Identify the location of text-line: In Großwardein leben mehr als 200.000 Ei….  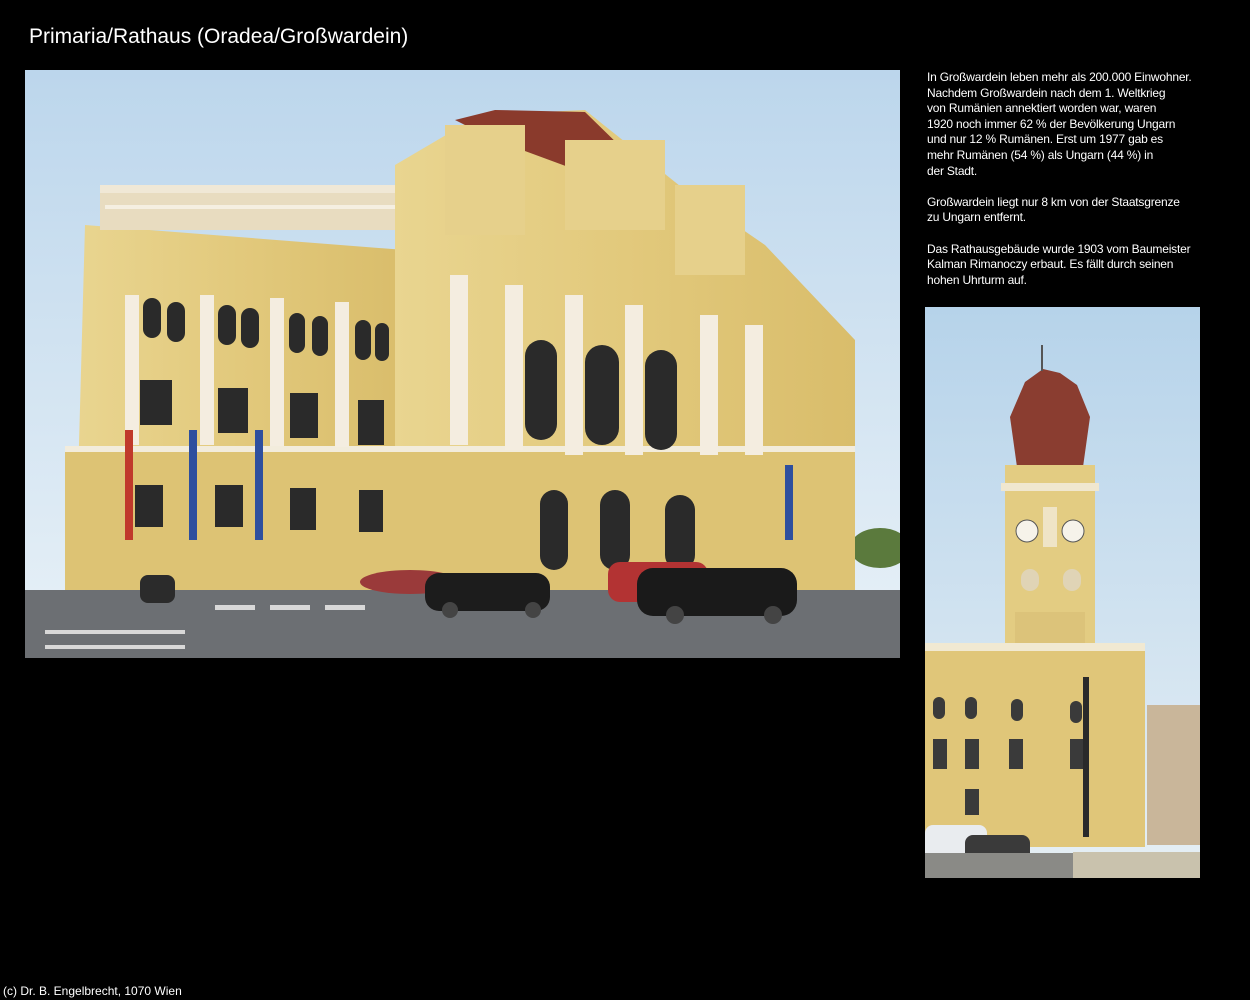
(1059, 77).